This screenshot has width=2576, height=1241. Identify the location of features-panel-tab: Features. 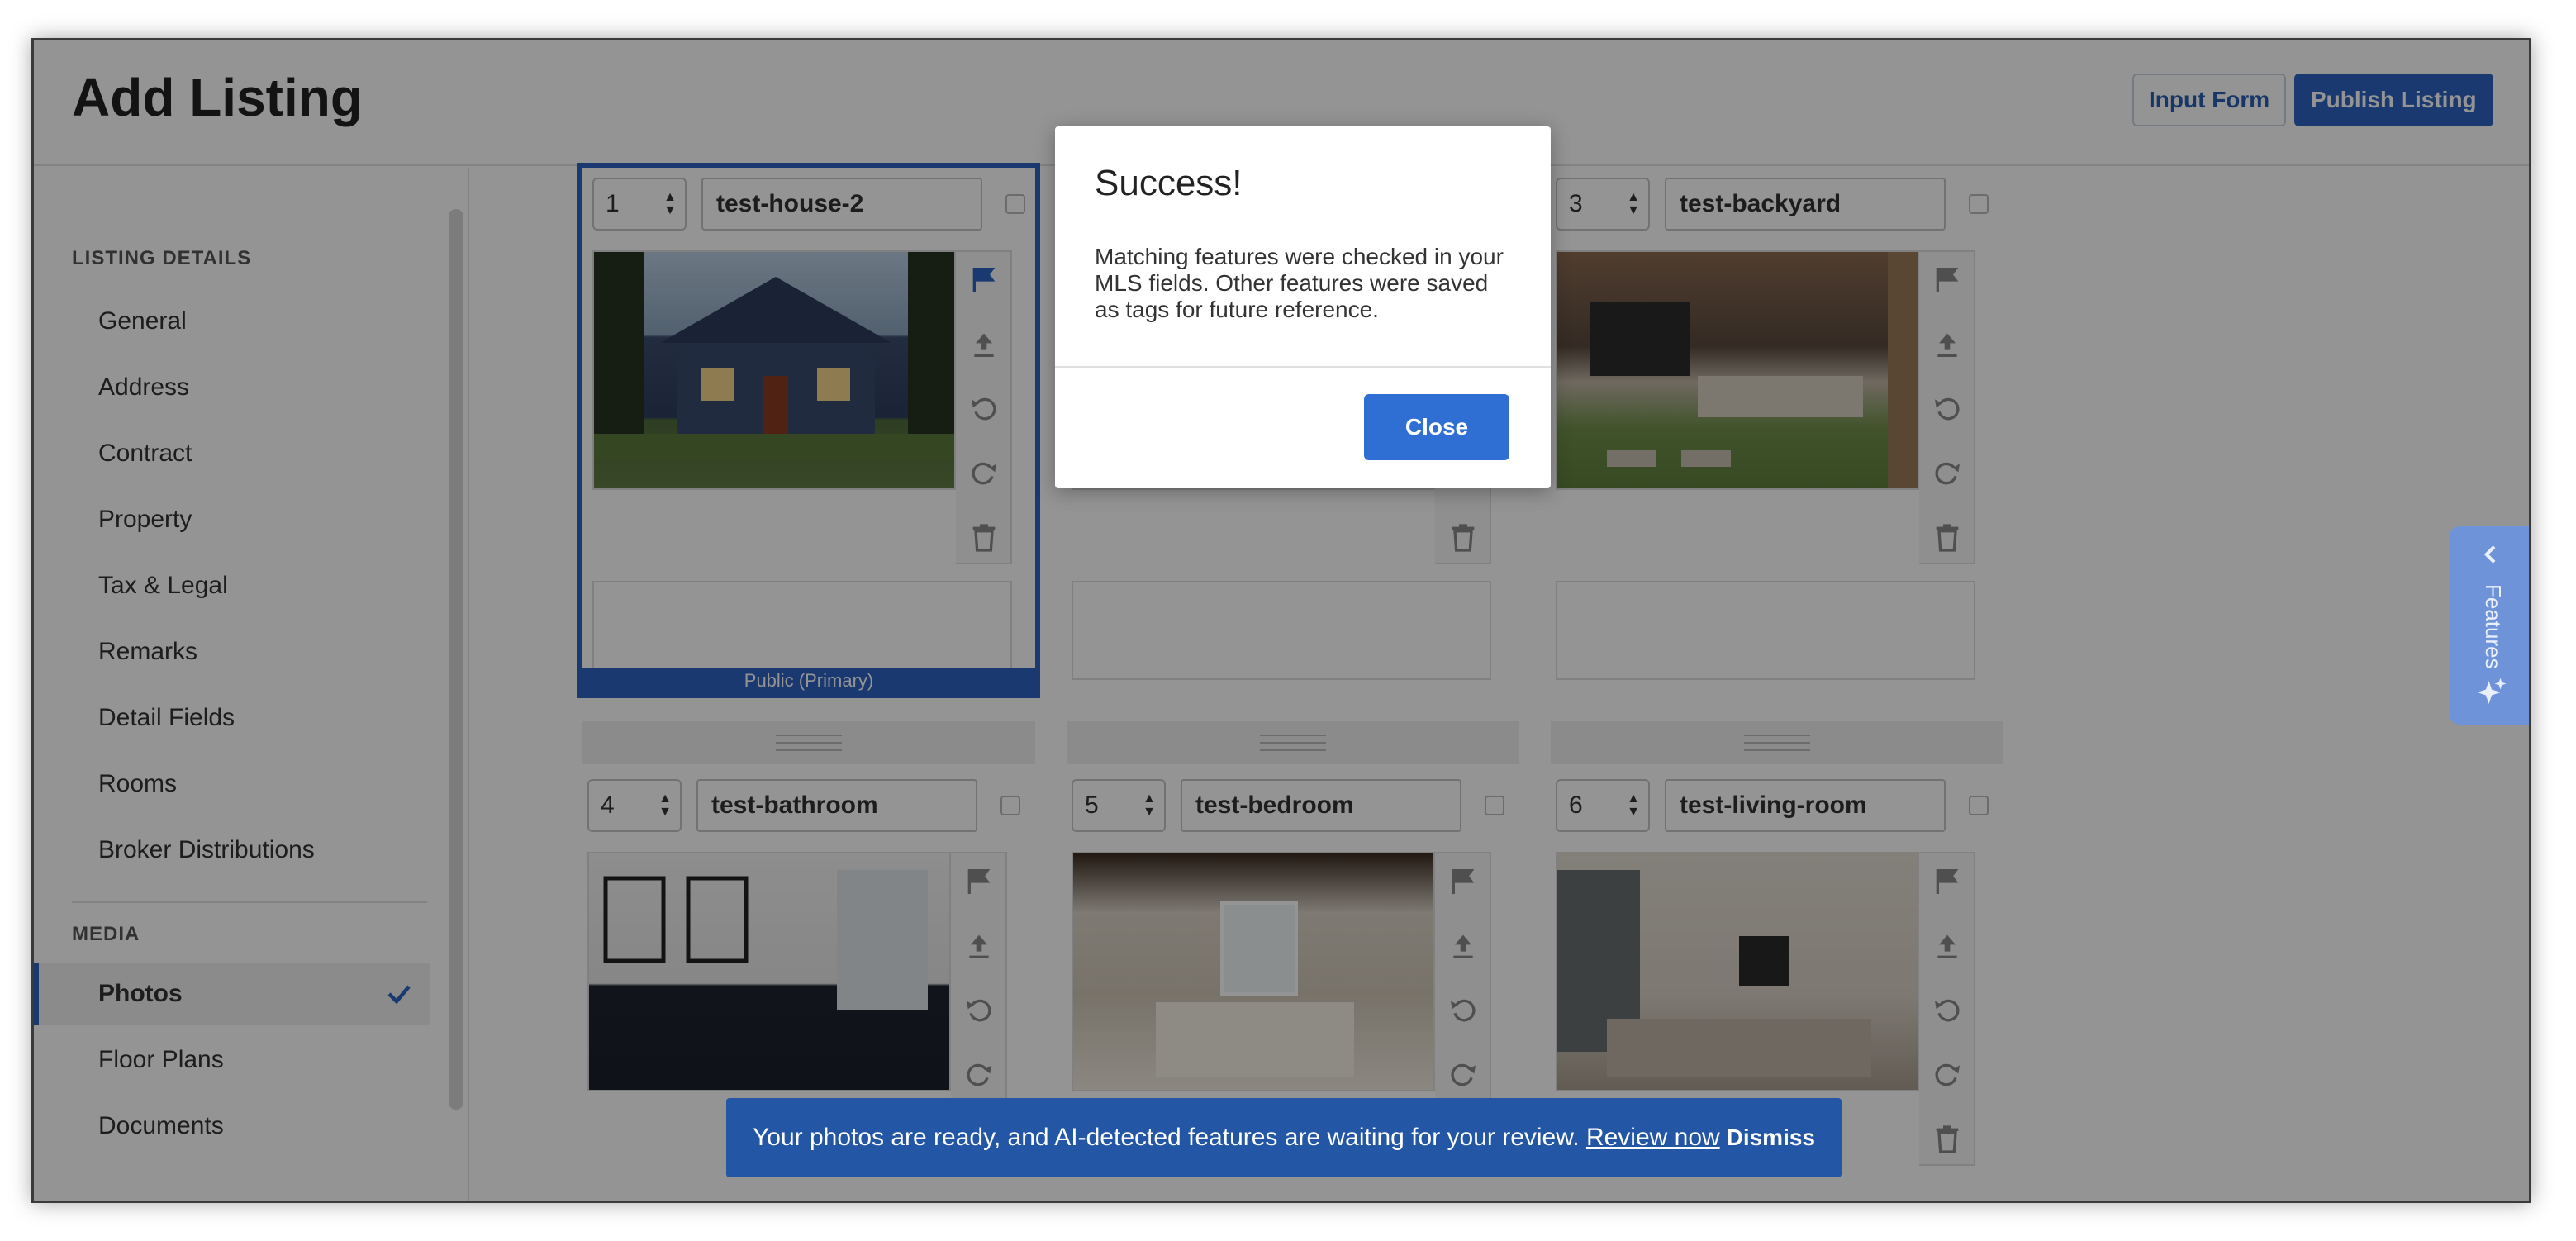
(2489, 625).